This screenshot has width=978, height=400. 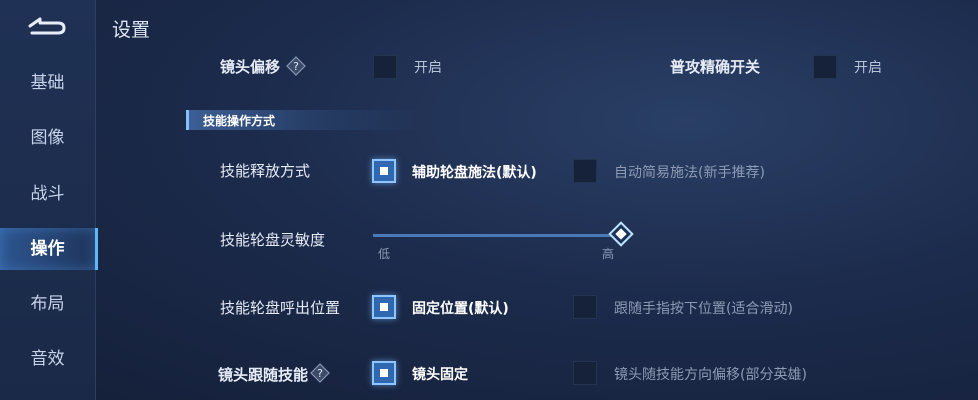 What do you see at coordinates (47, 83) in the screenshot?
I see `nav-item-basic: 基础` at bounding box center [47, 83].